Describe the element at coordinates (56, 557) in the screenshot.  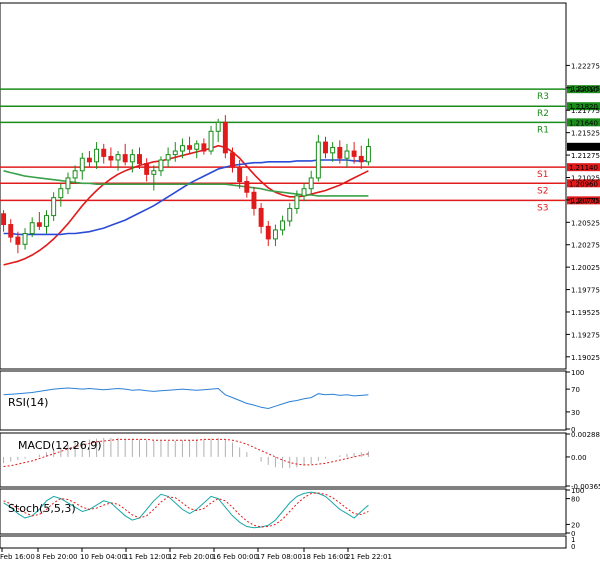
I see `time-tick-label: 8 Feb 20:00` at that location.